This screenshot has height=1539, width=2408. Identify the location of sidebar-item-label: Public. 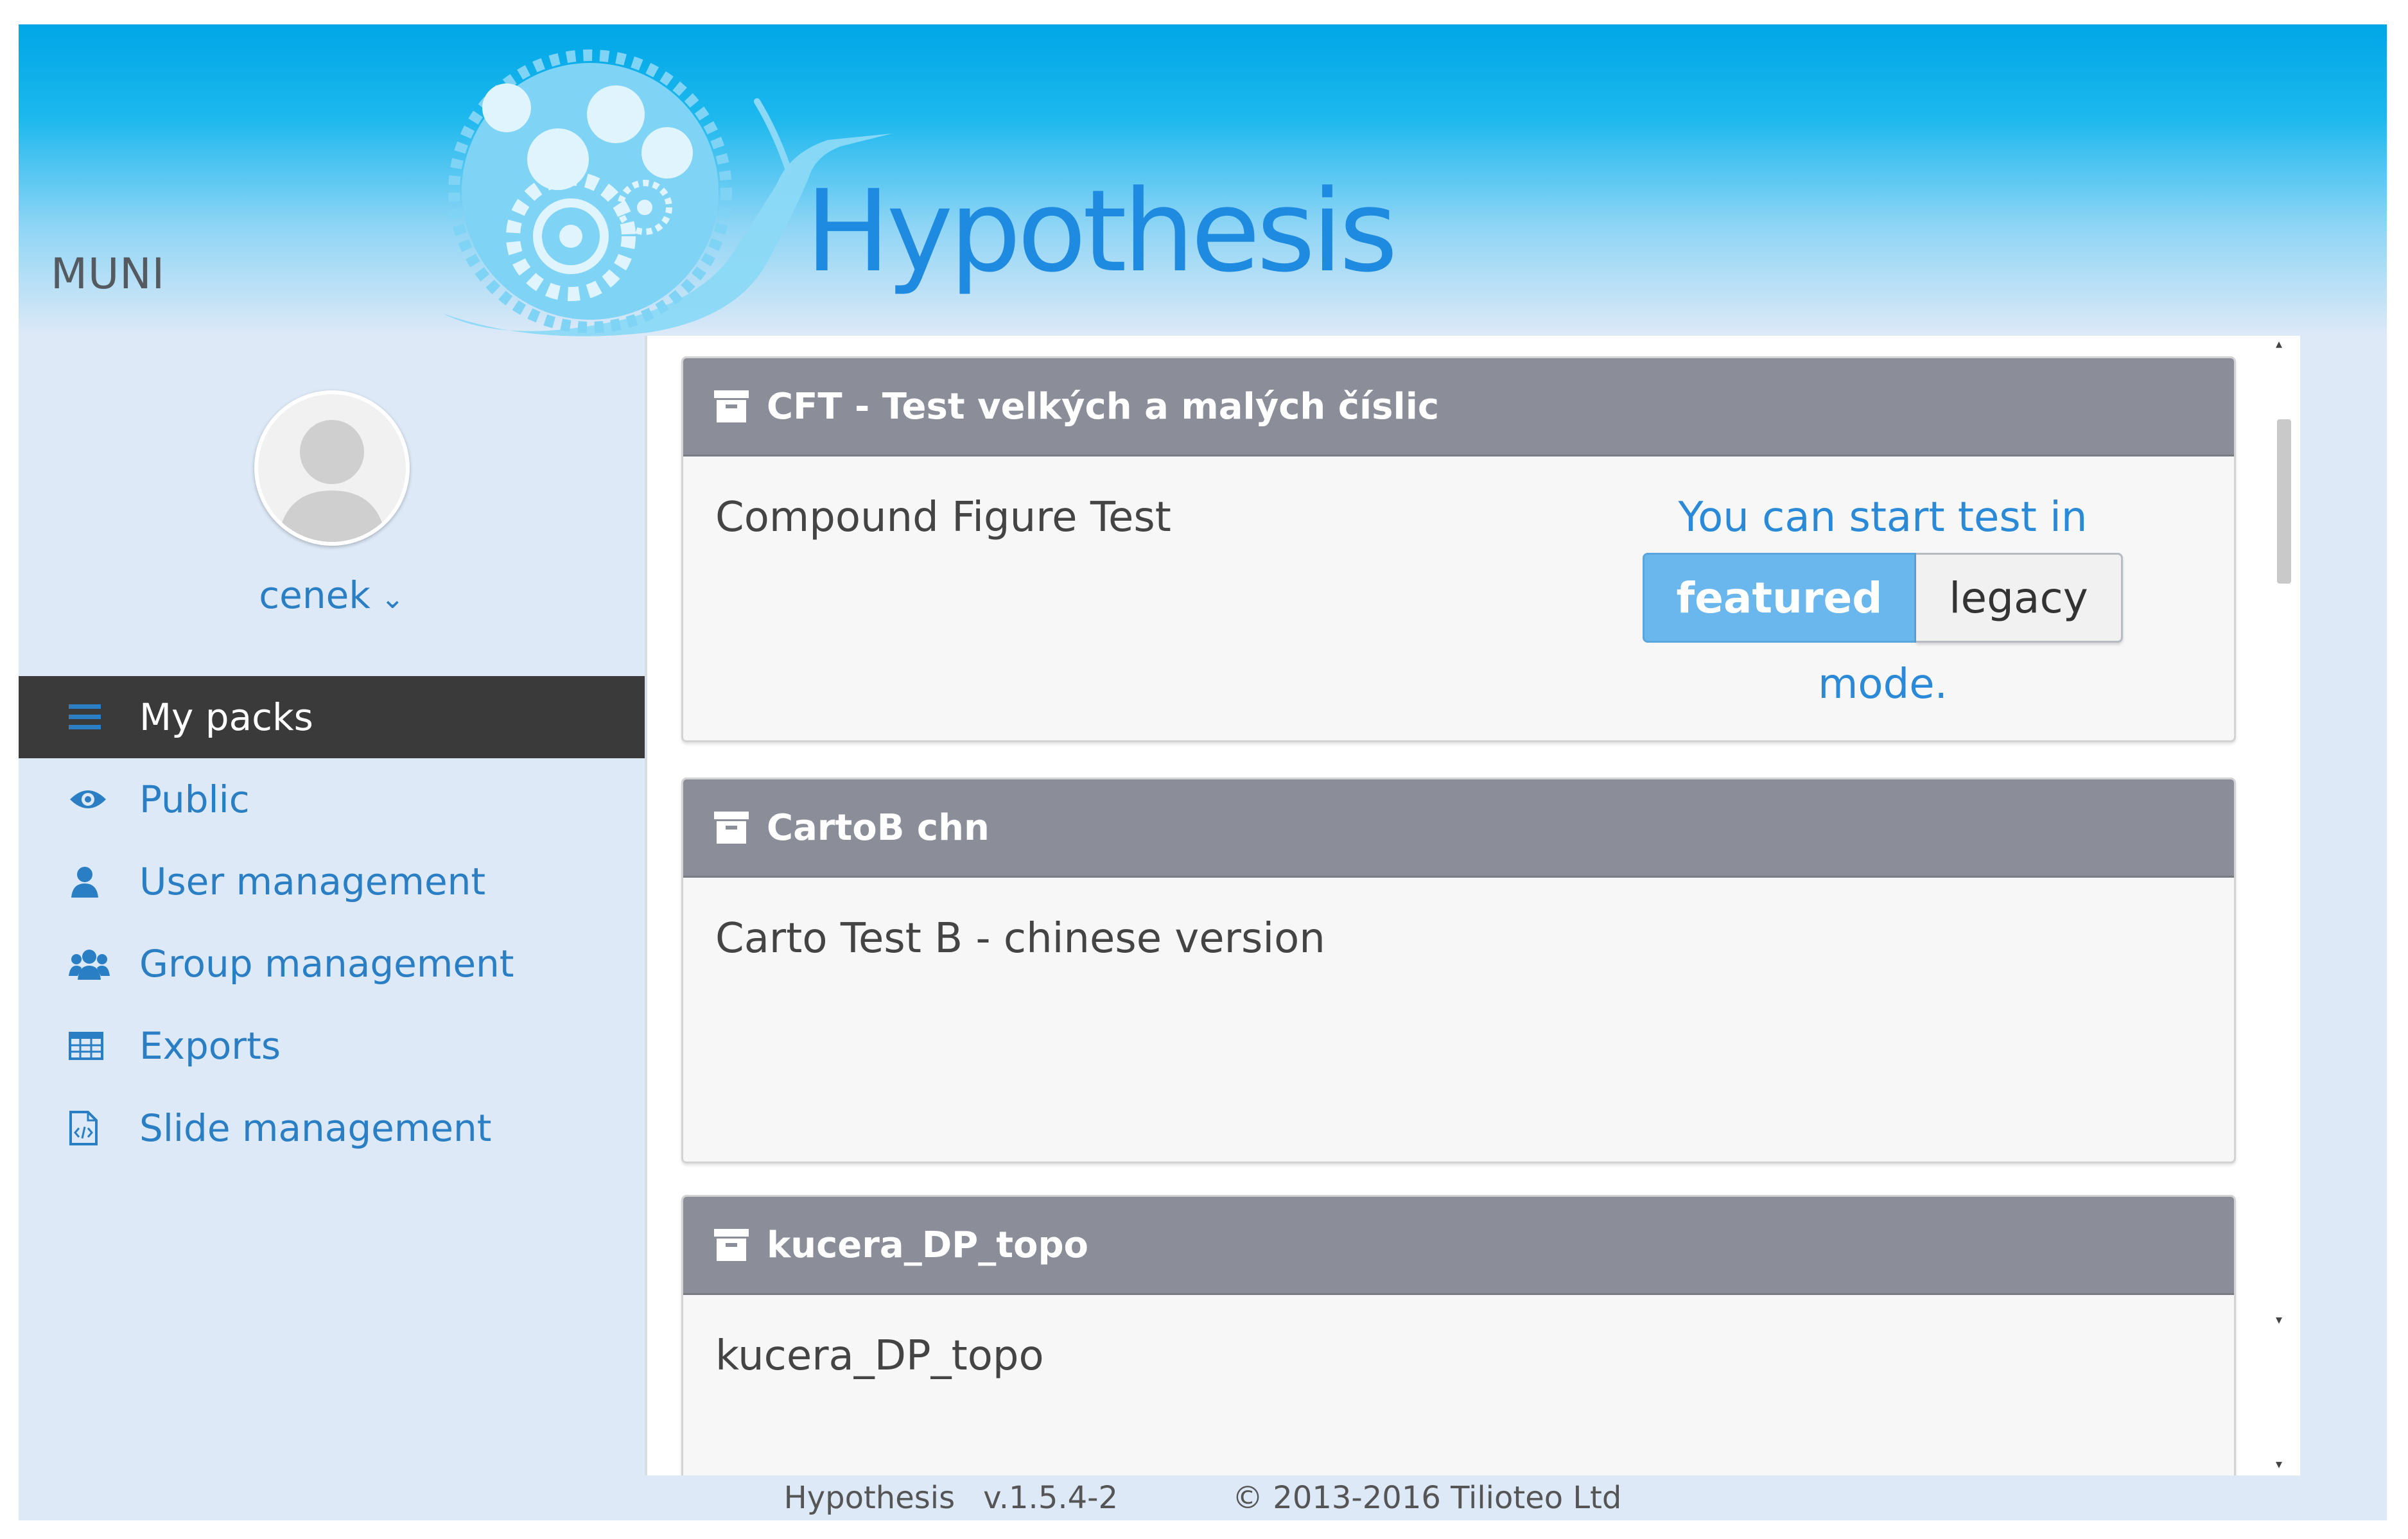
(194, 799).